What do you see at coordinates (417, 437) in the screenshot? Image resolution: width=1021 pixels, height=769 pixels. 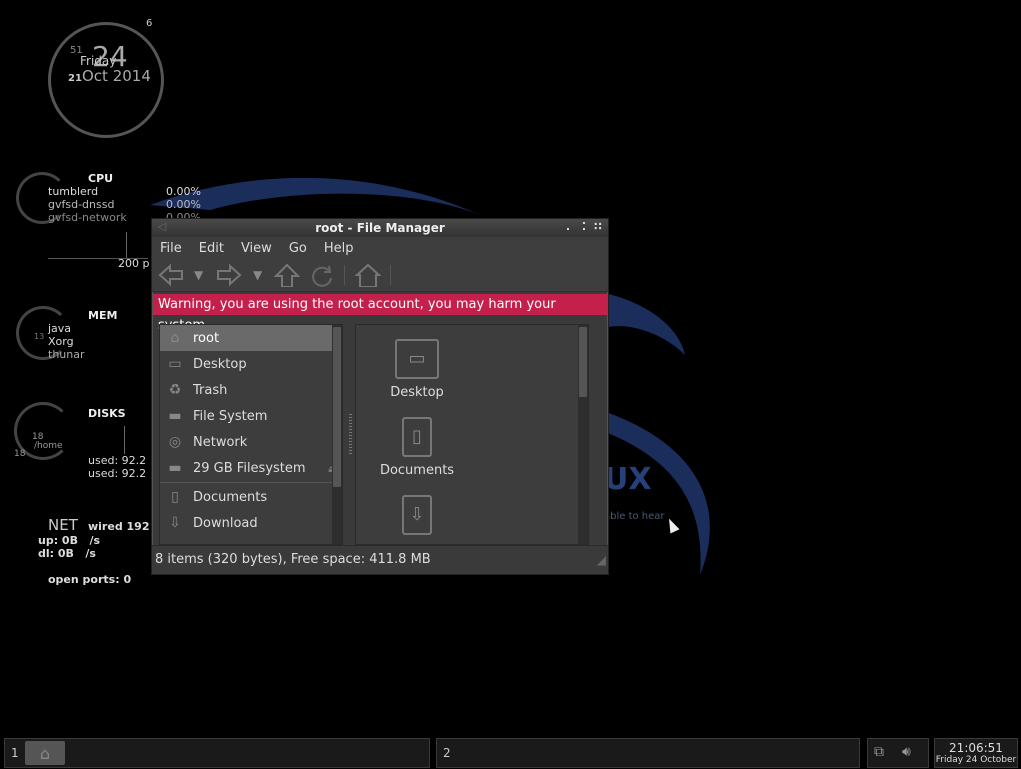 I see `documents-folder-icon: ▯` at bounding box center [417, 437].